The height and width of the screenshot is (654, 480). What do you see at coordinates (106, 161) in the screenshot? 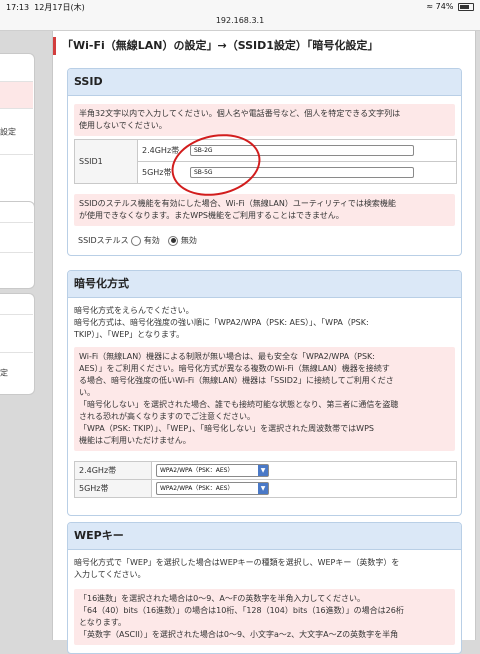
I see `ssid1-label: SSID1` at bounding box center [106, 161].